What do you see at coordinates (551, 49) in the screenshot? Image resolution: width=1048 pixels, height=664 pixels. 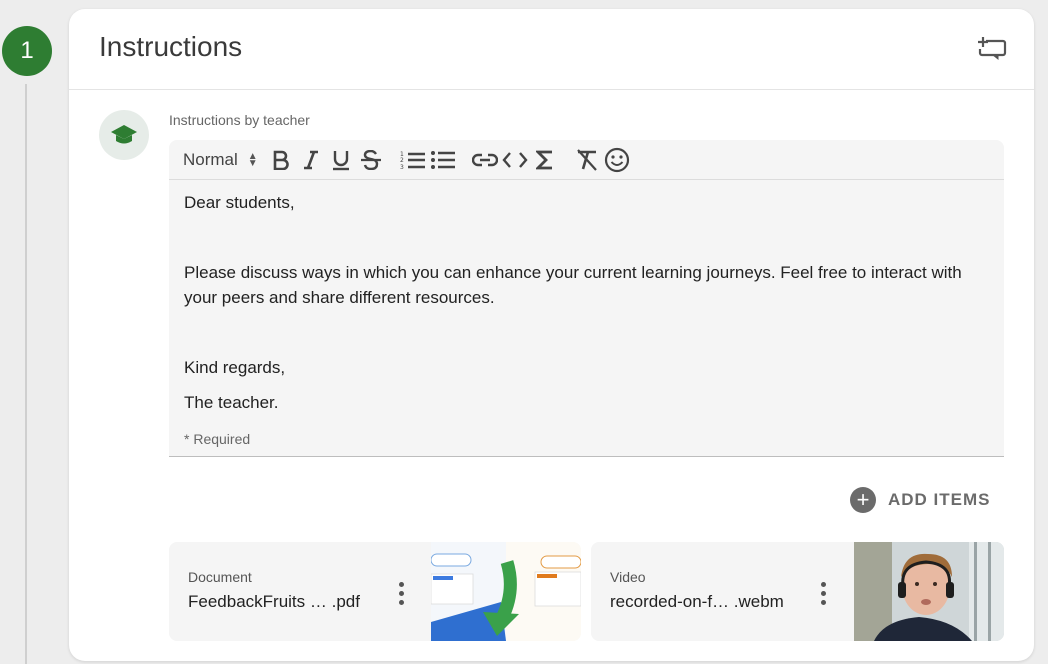 I see `card-header: Instructions` at bounding box center [551, 49].